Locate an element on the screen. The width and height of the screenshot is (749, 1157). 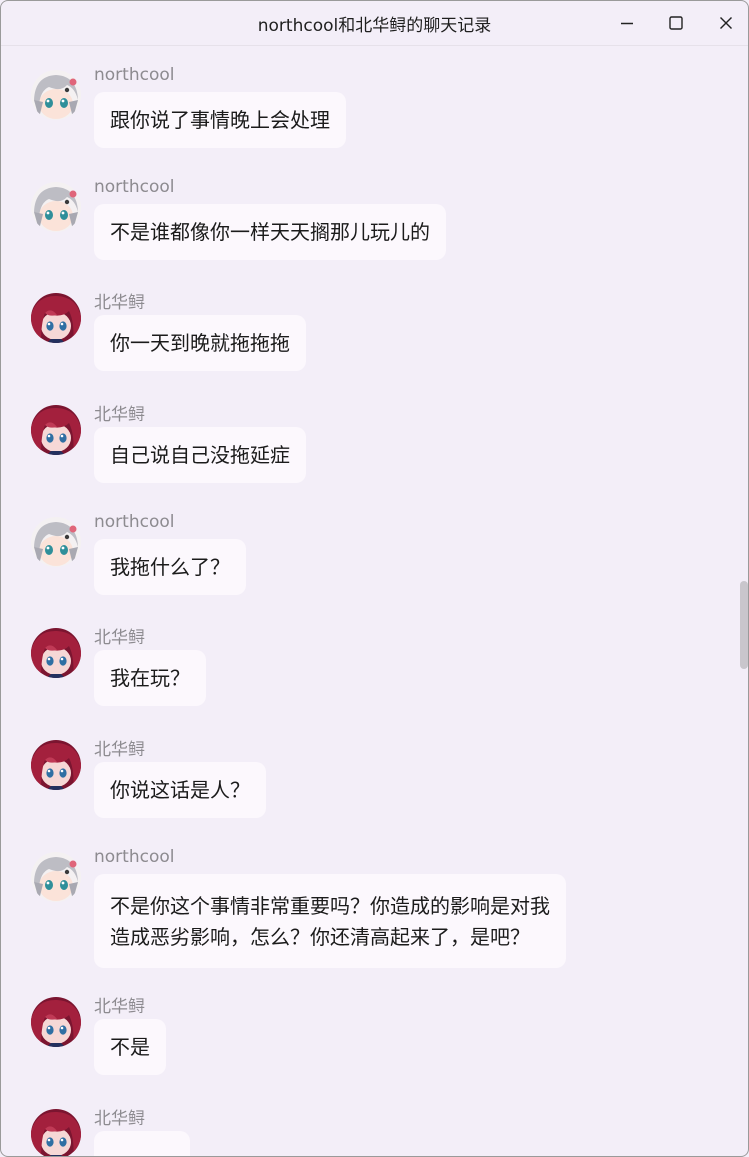
message-bubble: 我拖什么了？ is located at coordinates (170, 567).